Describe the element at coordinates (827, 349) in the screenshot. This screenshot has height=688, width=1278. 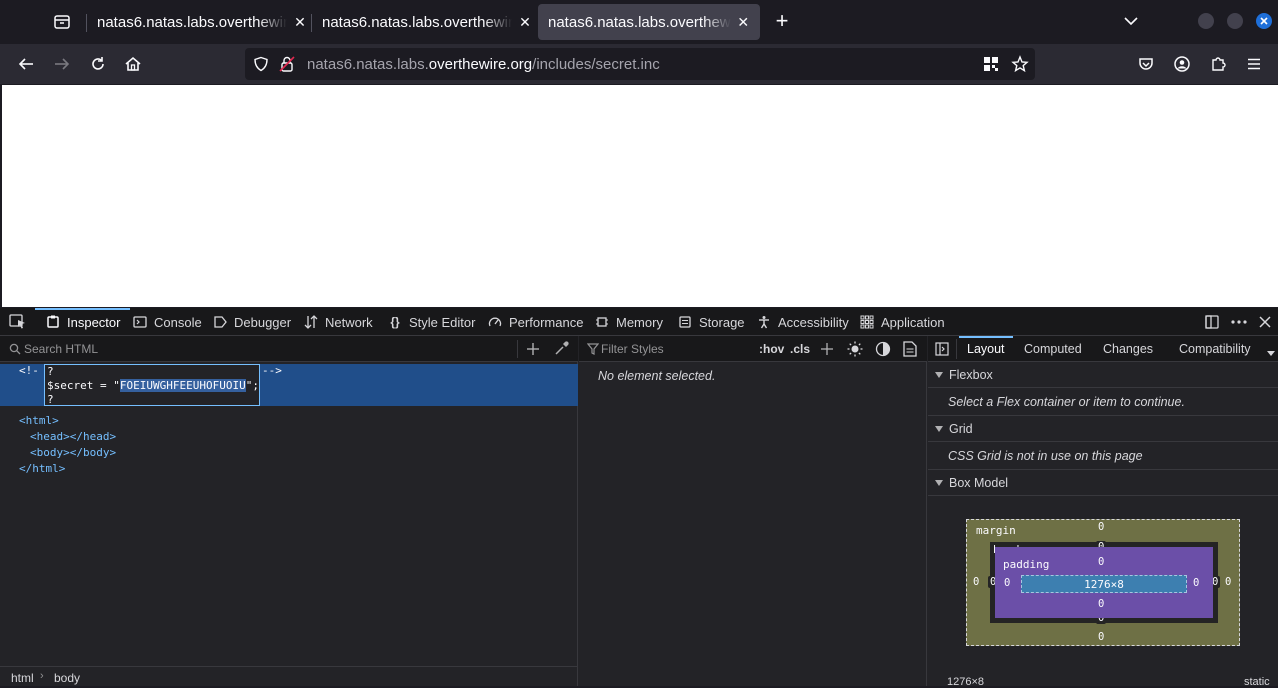
I see `add-rule-icon` at that location.